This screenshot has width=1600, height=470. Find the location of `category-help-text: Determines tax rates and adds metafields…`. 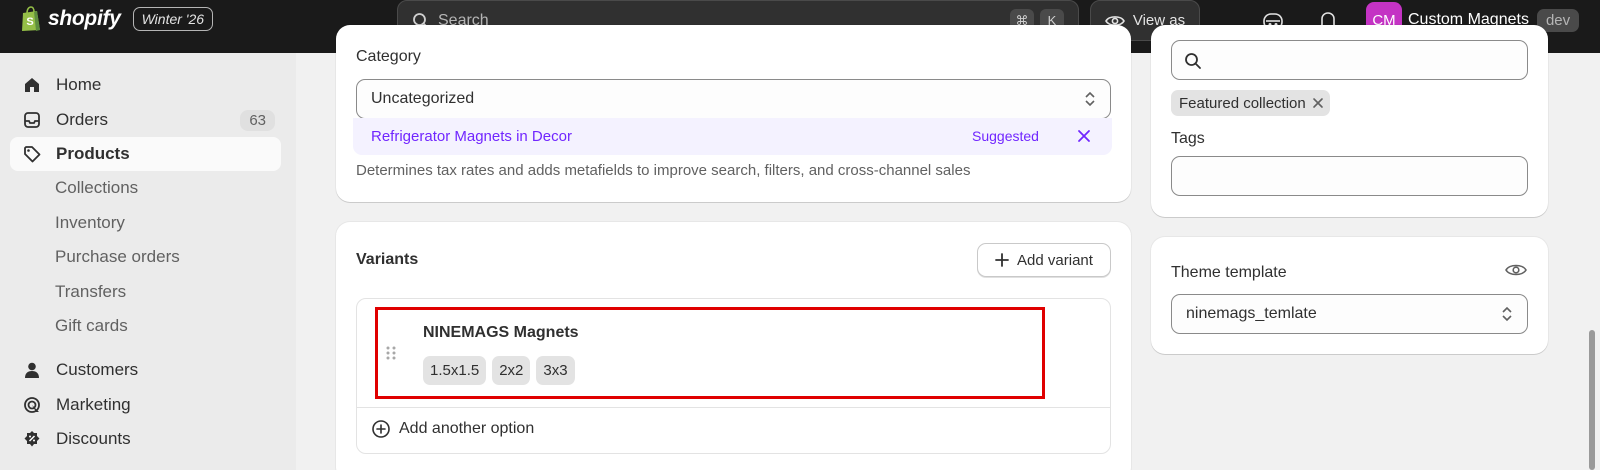

category-help-text: Determines tax rates and adds metafields… is located at coordinates (663, 170).